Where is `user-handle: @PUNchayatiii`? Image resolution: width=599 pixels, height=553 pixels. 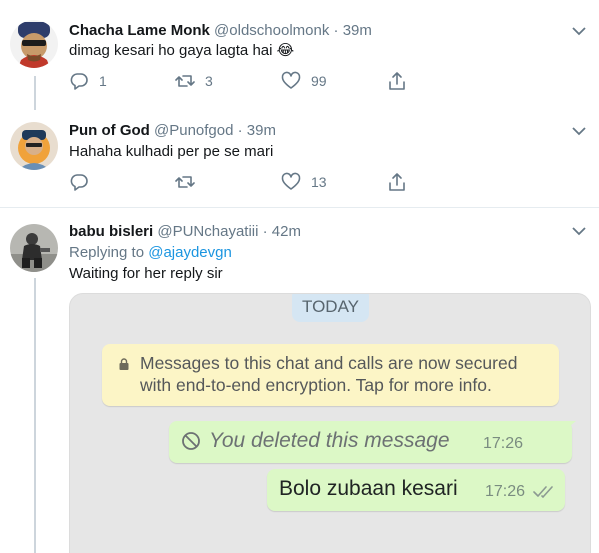
user-handle: @PUNchayatiii is located at coordinates (207, 231).